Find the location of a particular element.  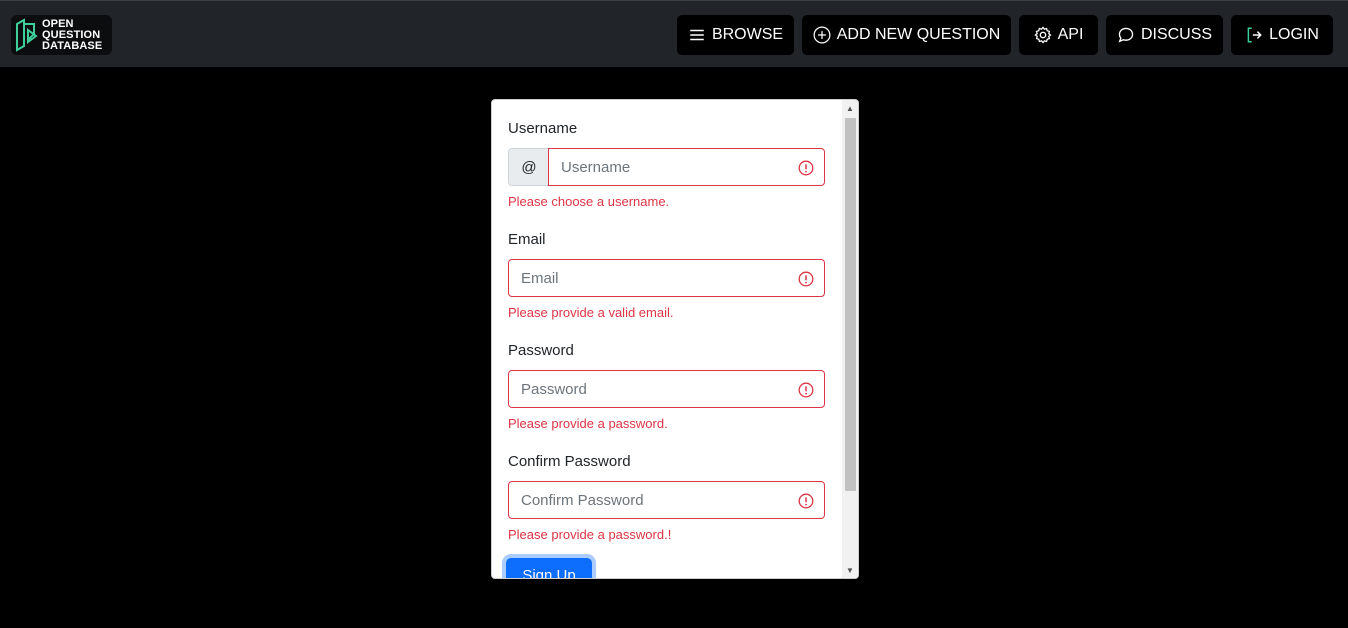

confirm-password-error: Please provide a password.! is located at coordinates (590, 534).